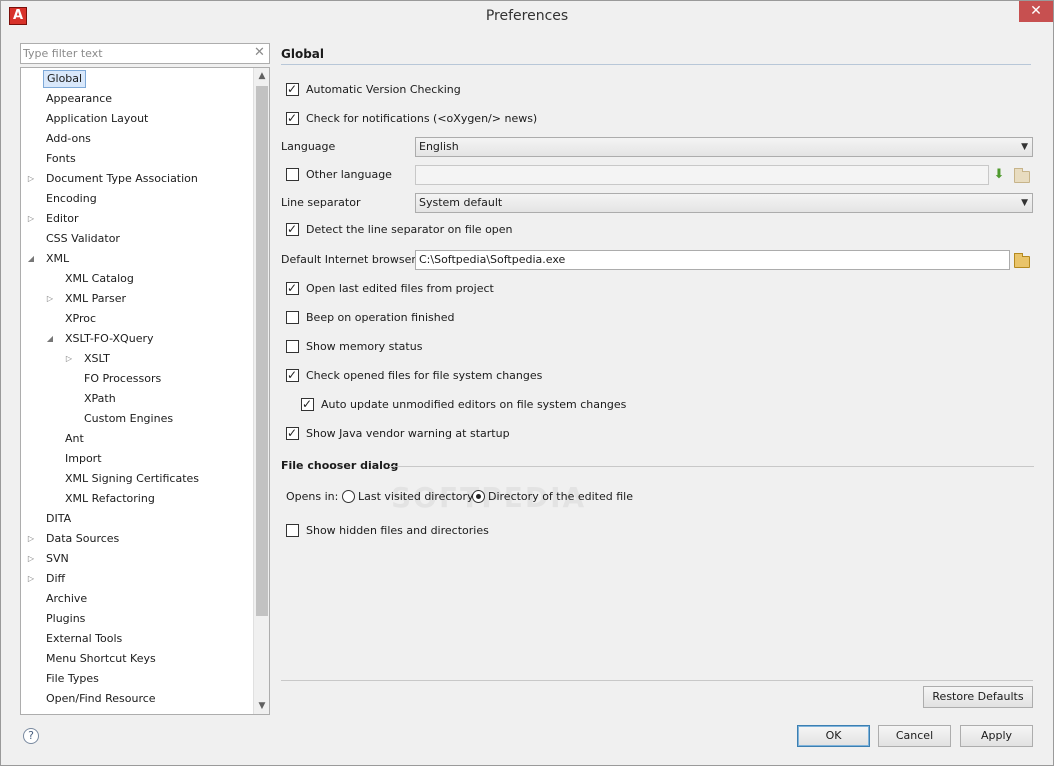 This screenshot has width=1054, height=766. What do you see at coordinates (68, 139) in the screenshot?
I see `tree-item-label: Add-ons` at bounding box center [68, 139].